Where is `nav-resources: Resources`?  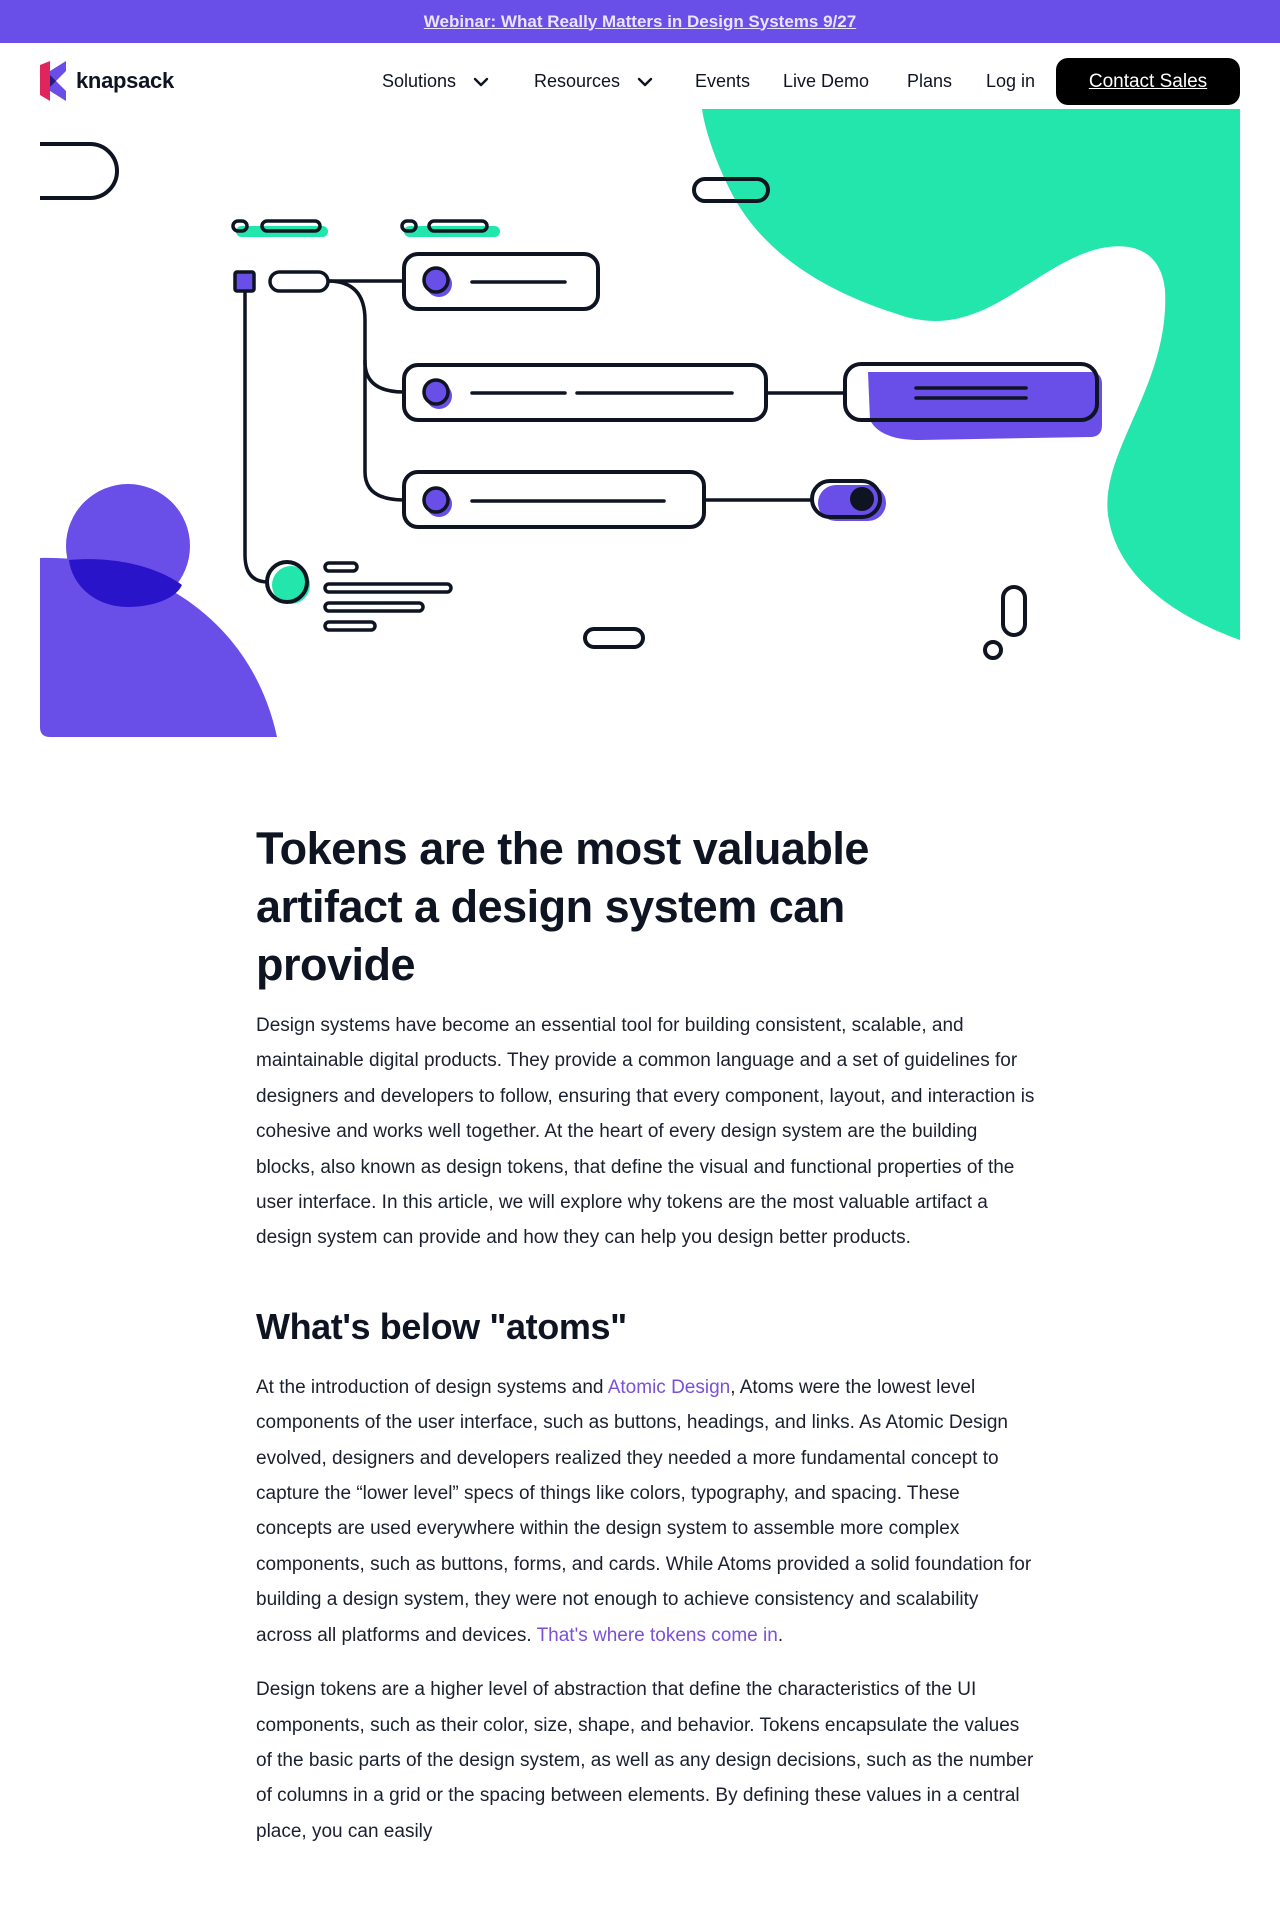
nav-resources: Resources is located at coordinates (594, 81).